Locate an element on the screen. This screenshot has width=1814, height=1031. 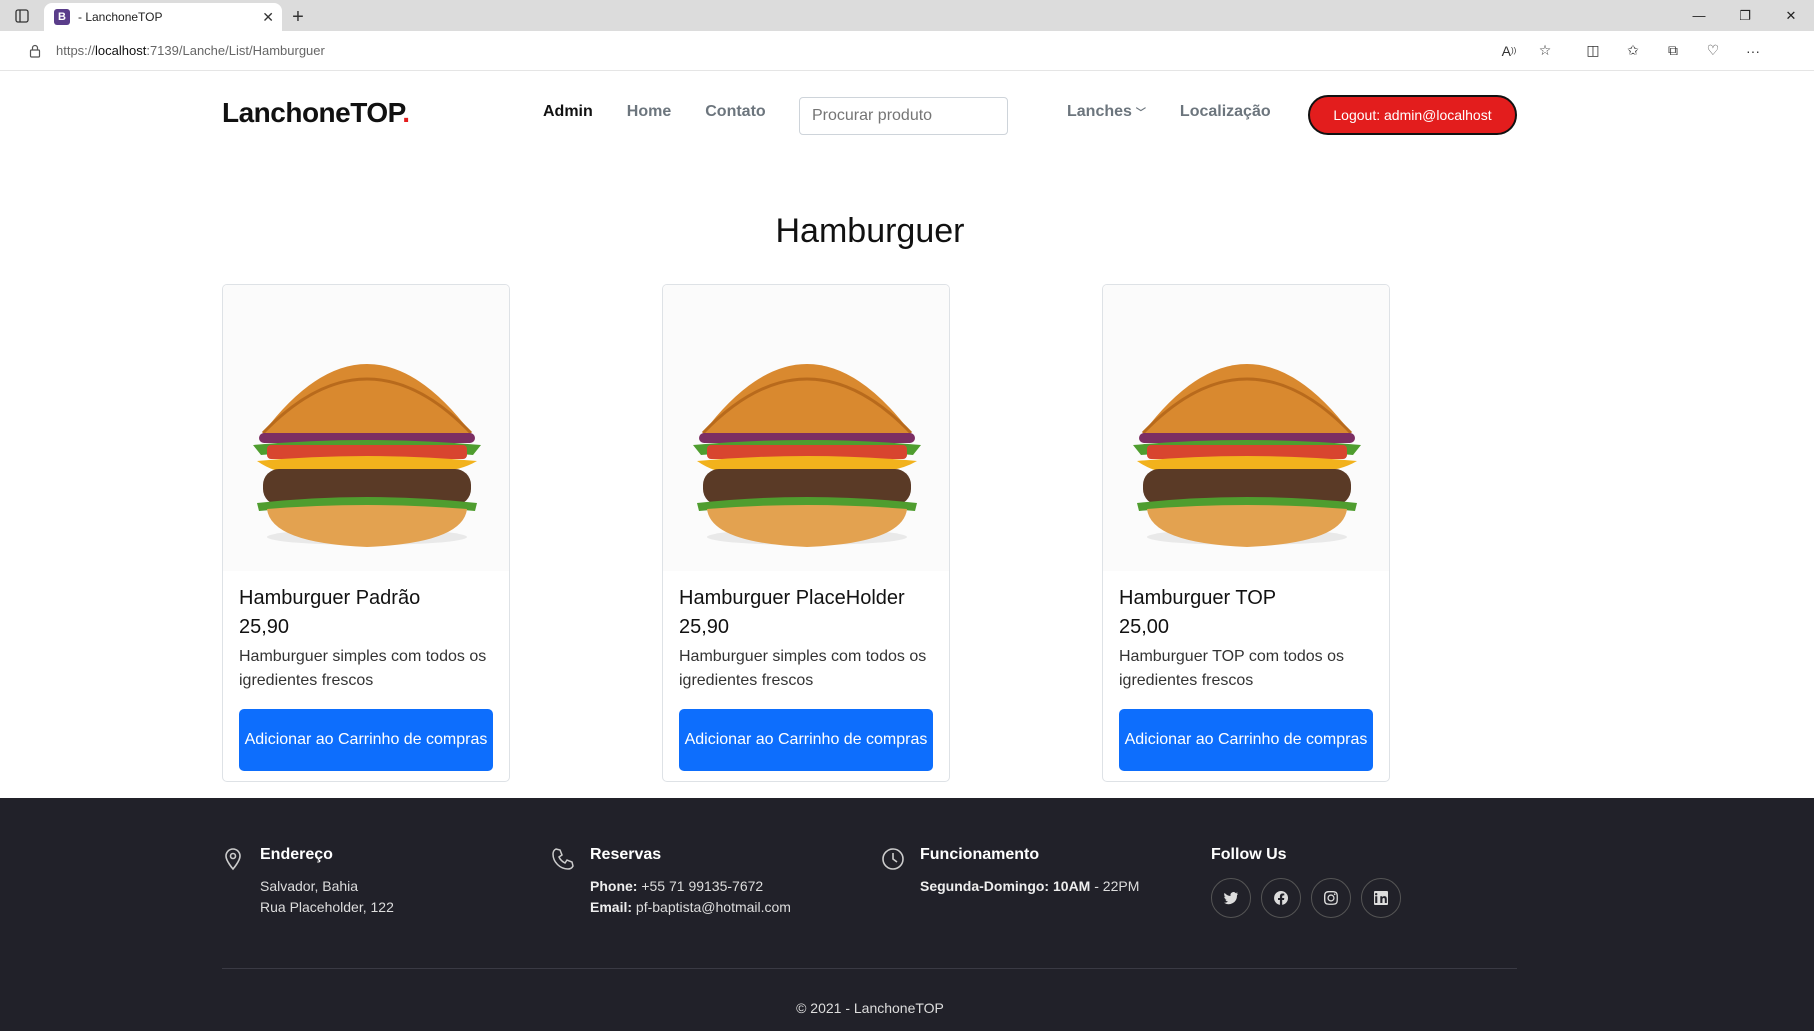
secondary-nav: Lanches ﹀ Localização is located at coordinates (1169, 112).